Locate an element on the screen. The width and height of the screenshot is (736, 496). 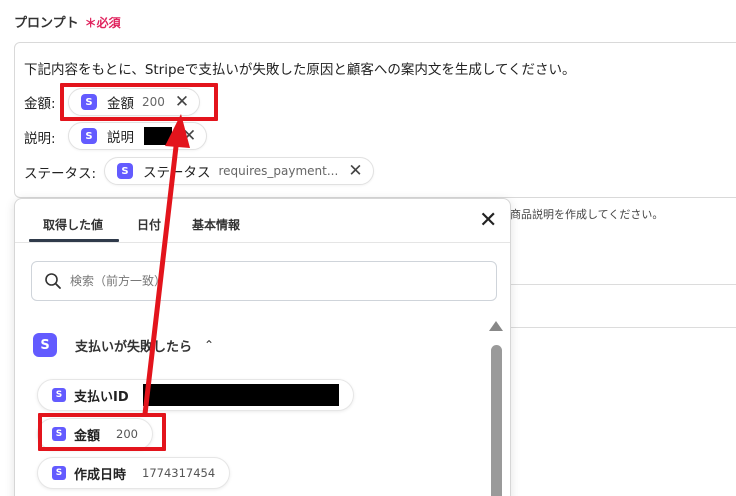
field-label: プロンプト ＊必須 is located at coordinates (67, 21).